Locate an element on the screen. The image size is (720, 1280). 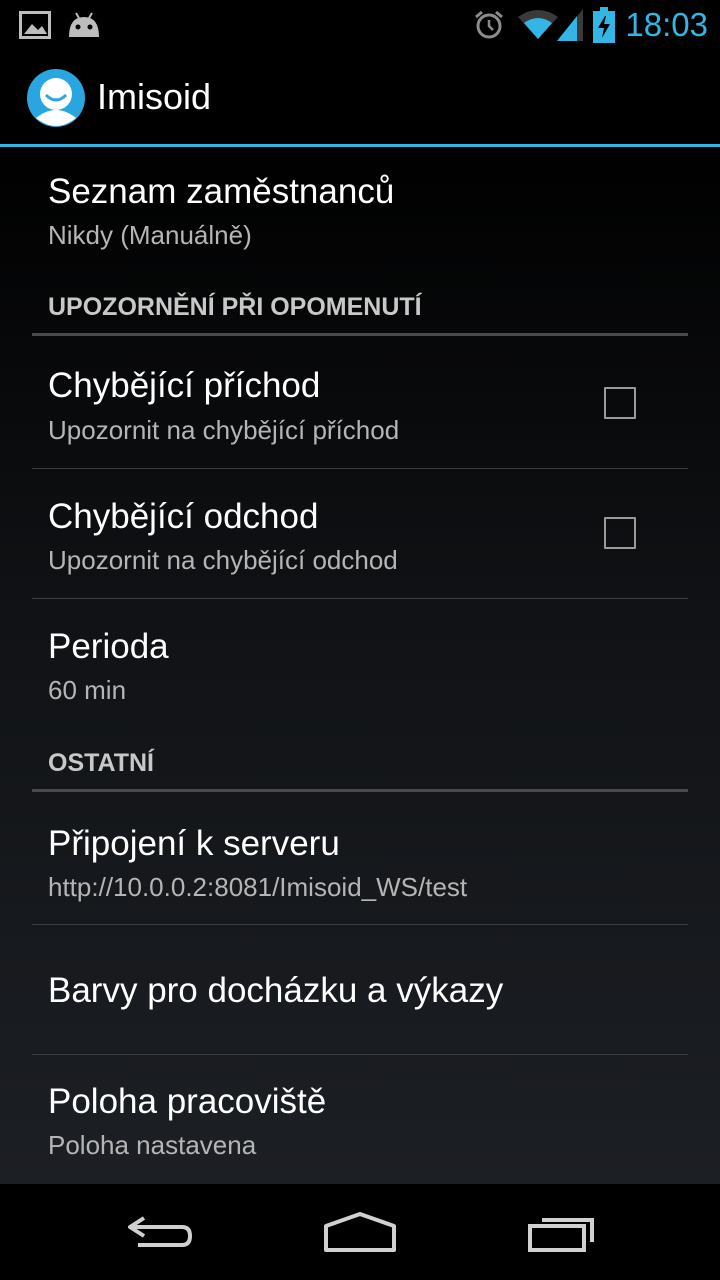
pref-title: Chybějící příchod is located at coordinates (184, 385).